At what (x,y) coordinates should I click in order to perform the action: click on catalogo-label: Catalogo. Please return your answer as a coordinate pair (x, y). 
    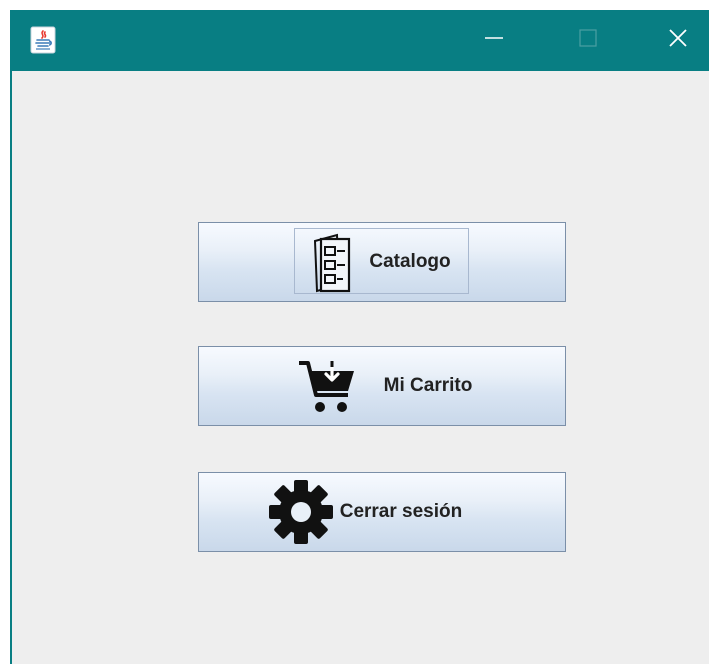
    Looking at the image, I should click on (410, 261).